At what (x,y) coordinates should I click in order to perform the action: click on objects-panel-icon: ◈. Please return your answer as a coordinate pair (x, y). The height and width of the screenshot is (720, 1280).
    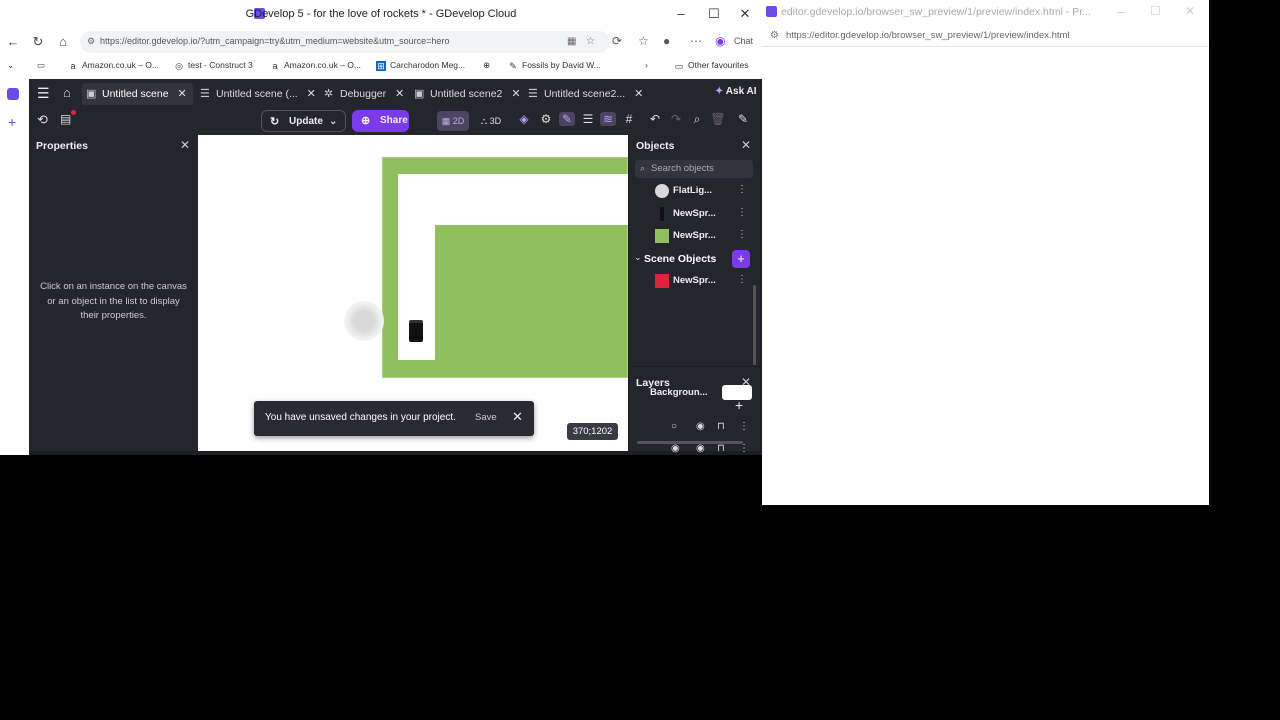
    Looking at the image, I should click on (524, 119).